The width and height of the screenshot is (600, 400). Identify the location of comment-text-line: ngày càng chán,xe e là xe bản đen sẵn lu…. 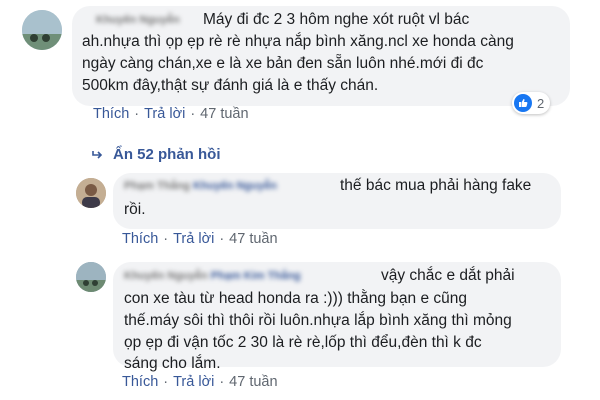
(283, 63).